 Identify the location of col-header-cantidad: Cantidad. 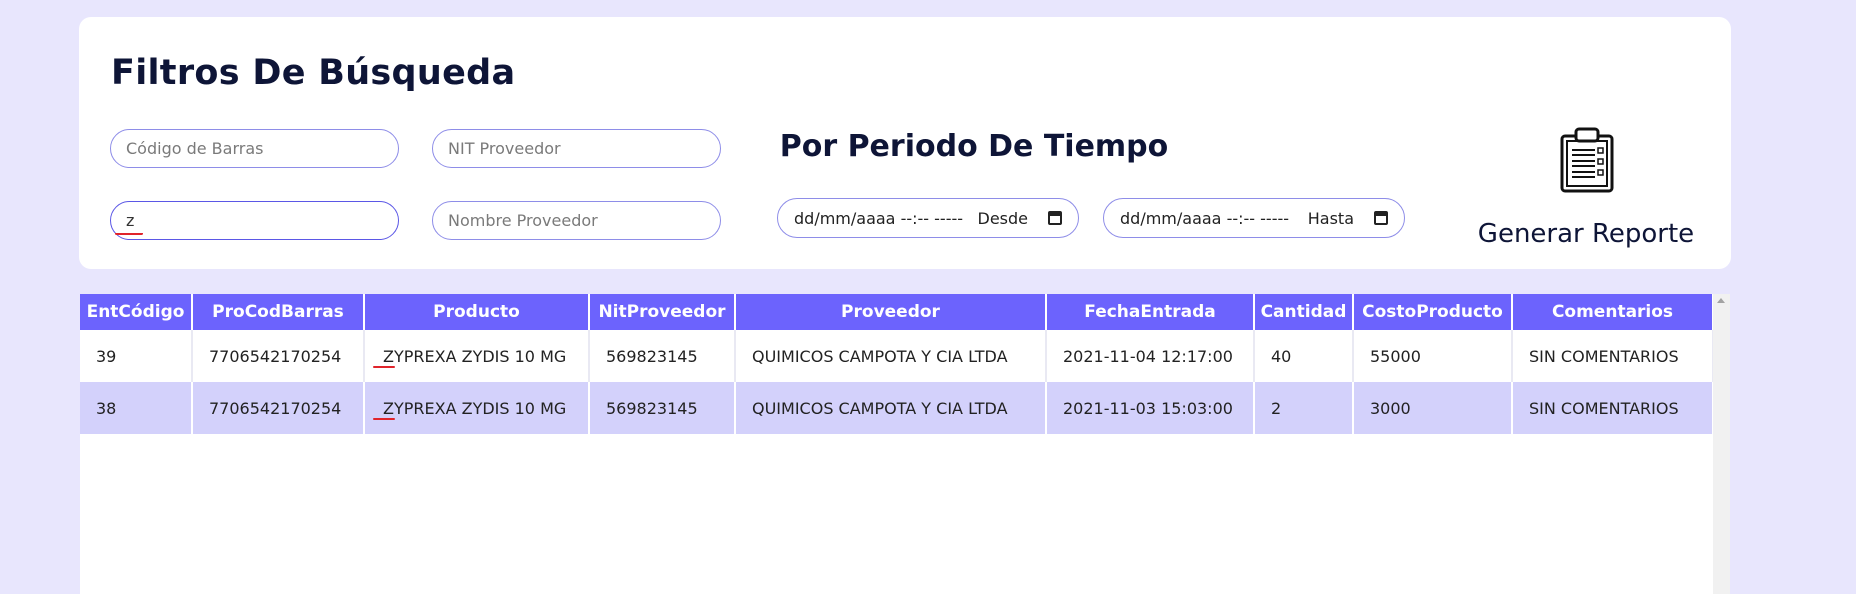
(1304, 312).